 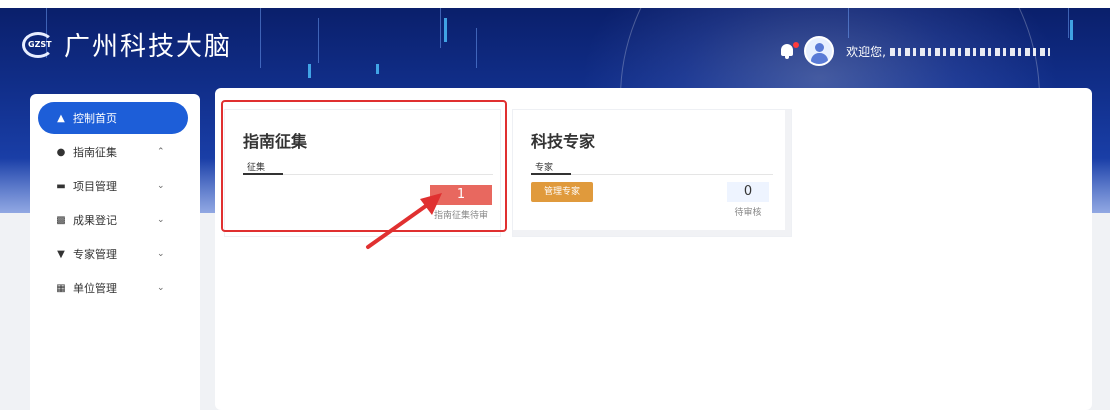 I want to click on welcome-text: 欢迎您,, so click(x=948, y=51).